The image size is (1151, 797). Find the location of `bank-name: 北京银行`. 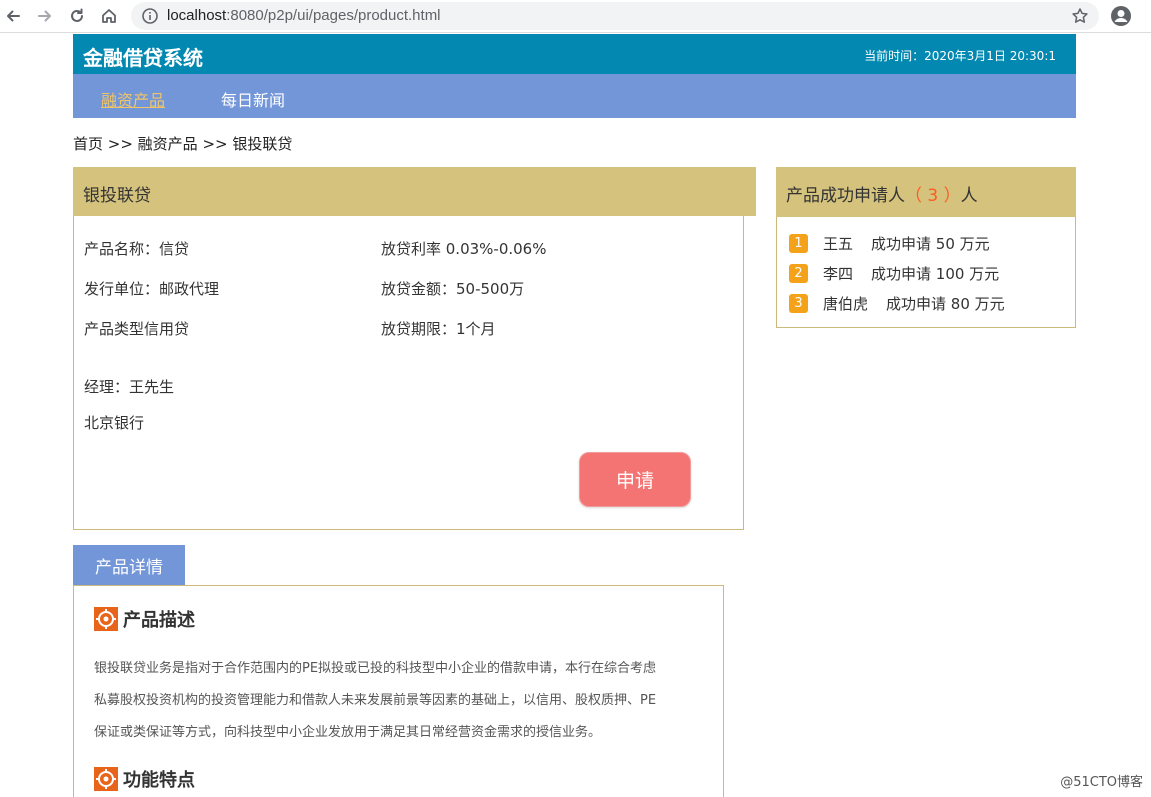

bank-name: 北京银行 is located at coordinates (114, 423).